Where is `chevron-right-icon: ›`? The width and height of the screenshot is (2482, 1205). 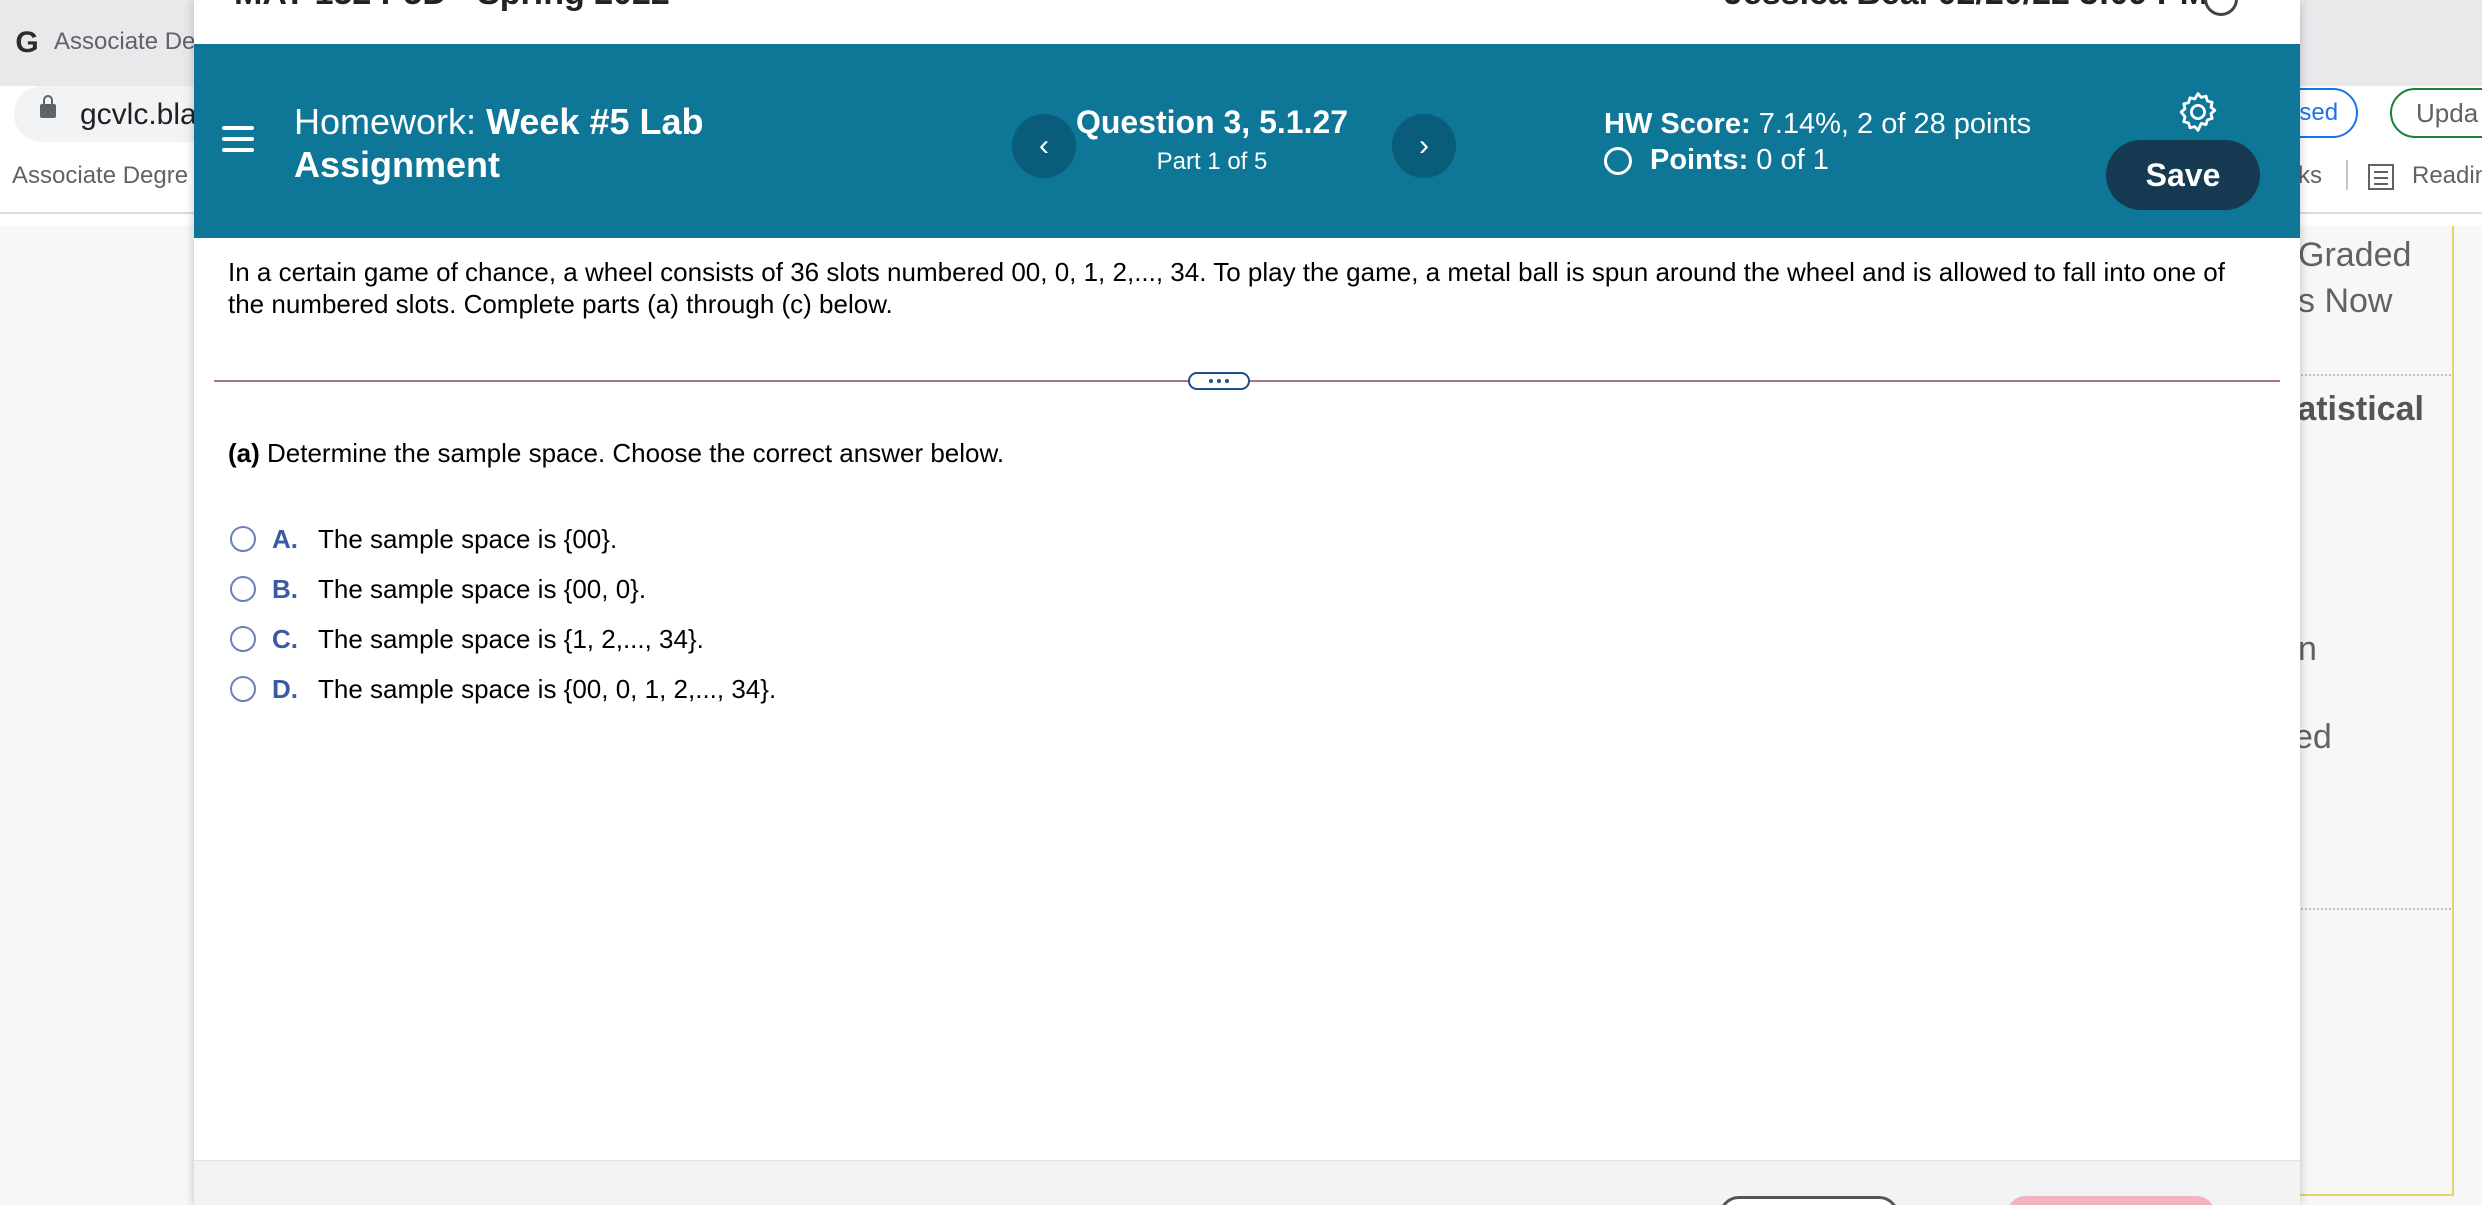
chevron-right-icon: › is located at coordinates (1424, 145).